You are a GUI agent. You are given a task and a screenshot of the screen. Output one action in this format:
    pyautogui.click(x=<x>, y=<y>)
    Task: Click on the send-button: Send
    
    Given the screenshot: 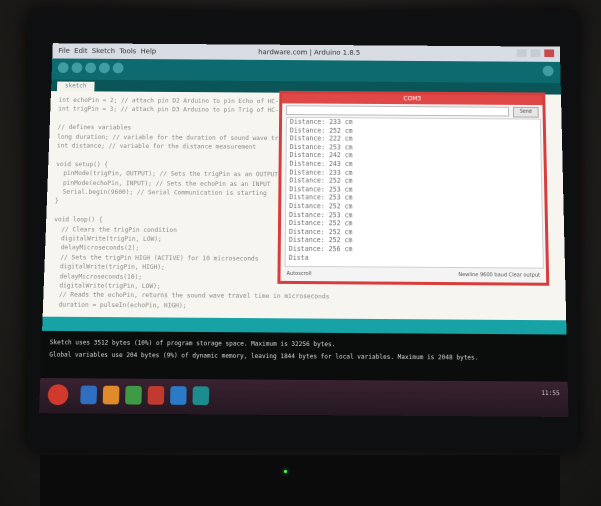 What is the action you would take?
    pyautogui.click(x=525, y=112)
    